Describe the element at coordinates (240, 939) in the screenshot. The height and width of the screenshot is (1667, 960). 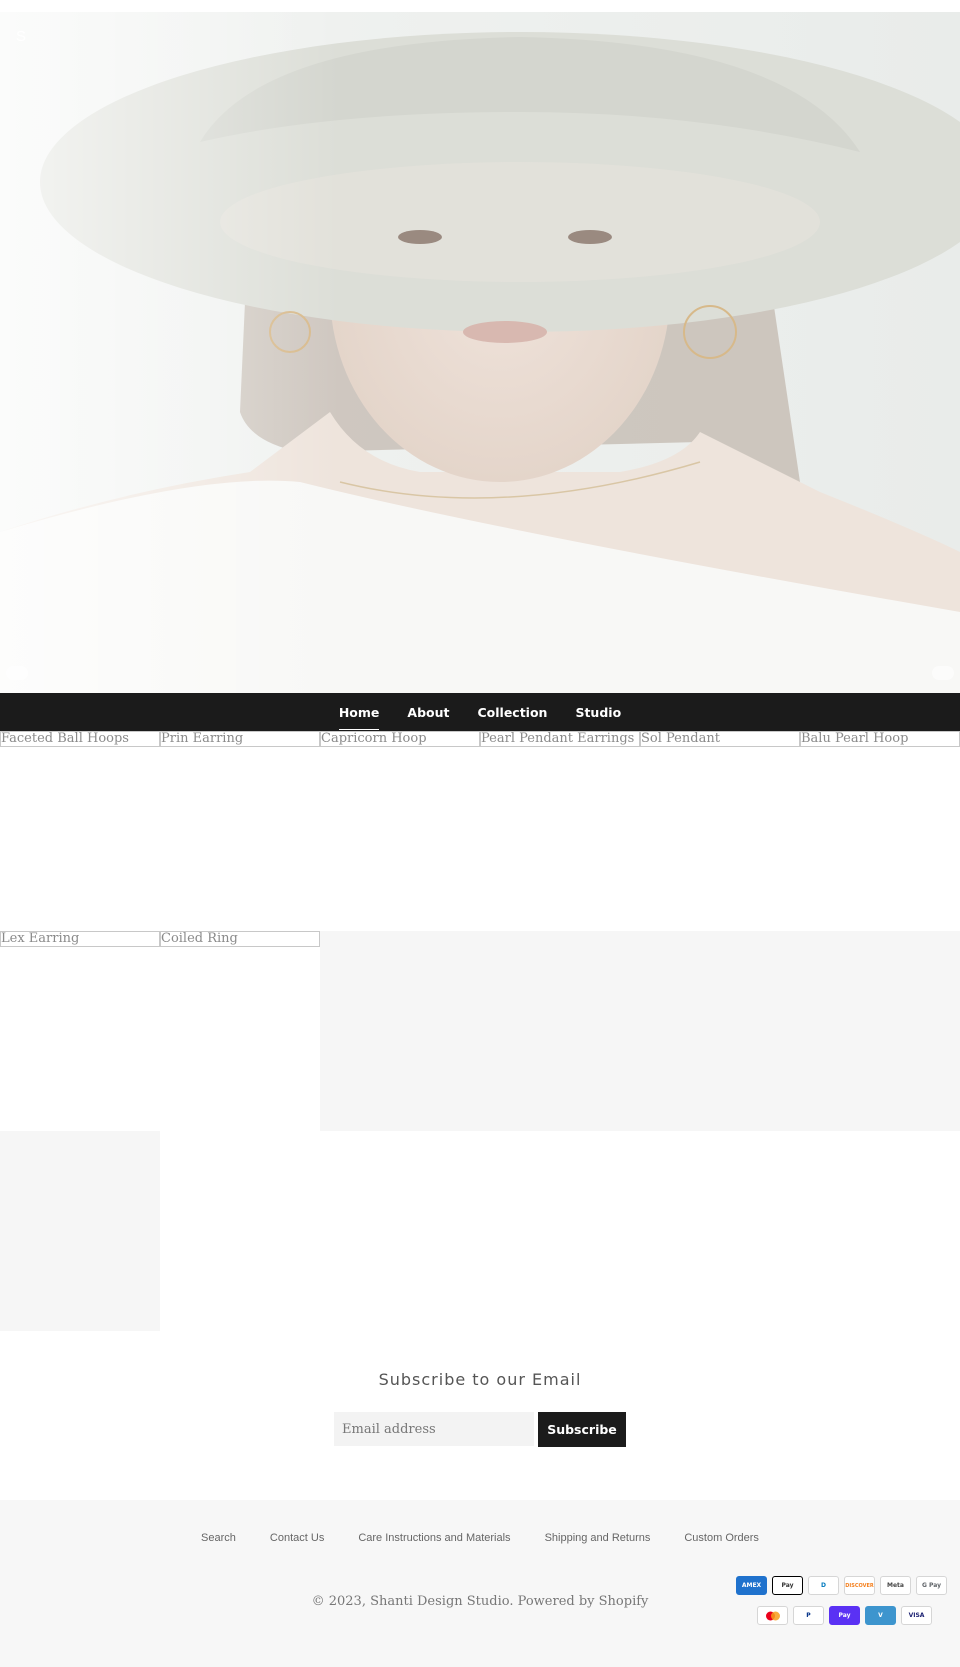
I see `product-title: Coiled Ring` at that location.